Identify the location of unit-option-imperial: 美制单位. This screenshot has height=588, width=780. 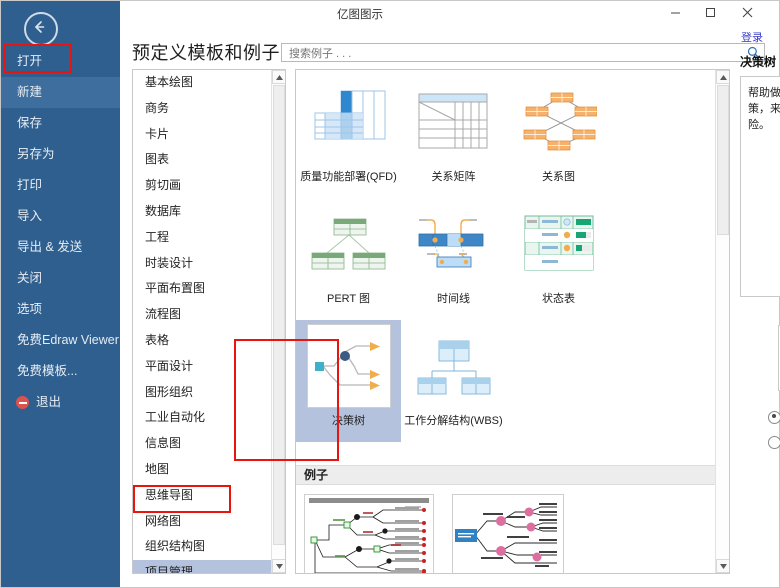
(774, 442).